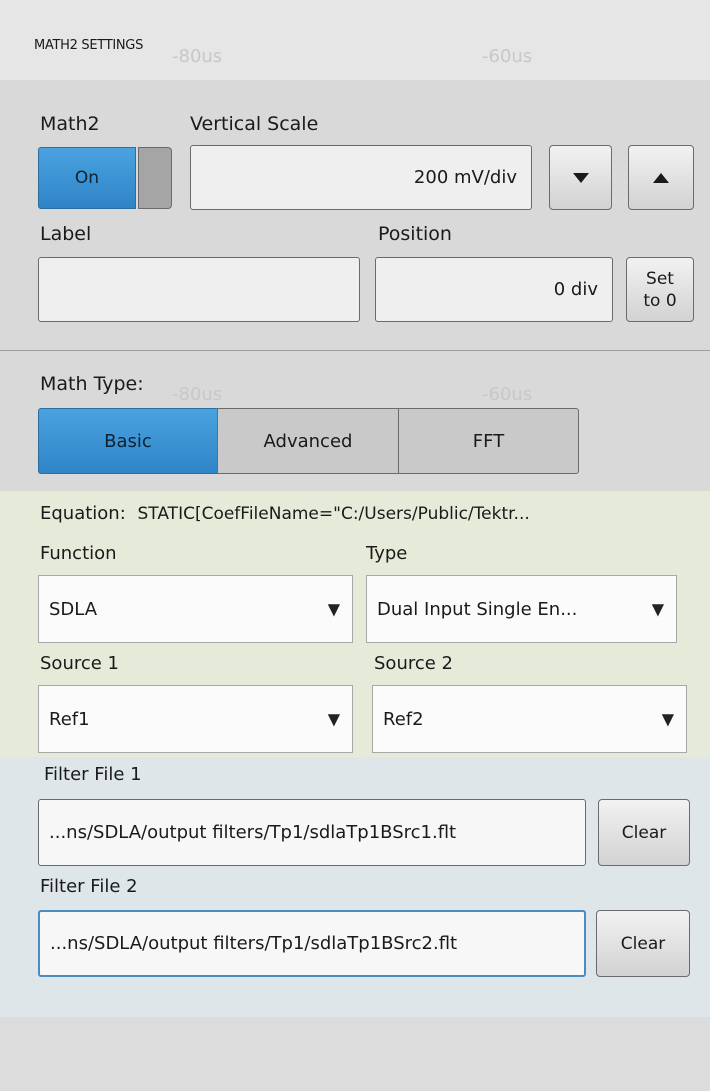  Describe the element at coordinates (415, 234) in the screenshot. I see `position-label: Position` at that location.